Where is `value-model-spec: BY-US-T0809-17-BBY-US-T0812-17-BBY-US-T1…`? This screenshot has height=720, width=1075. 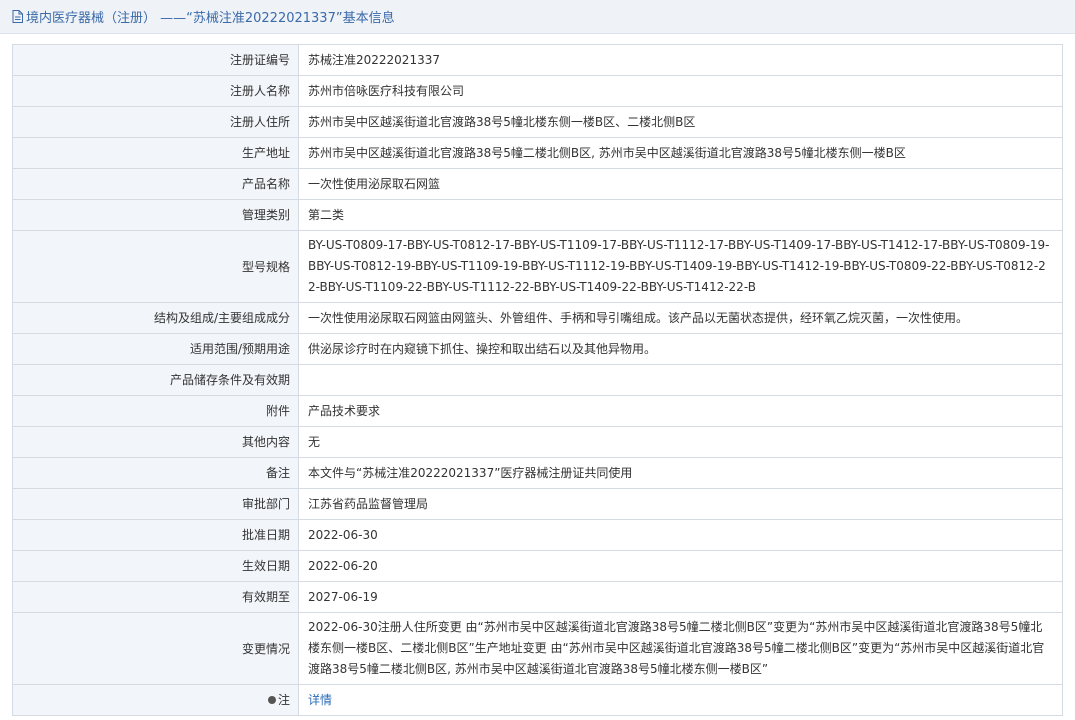 value-model-spec: BY-US-T0809-17-BBY-US-T0812-17-BBY-US-T1… is located at coordinates (680, 266).